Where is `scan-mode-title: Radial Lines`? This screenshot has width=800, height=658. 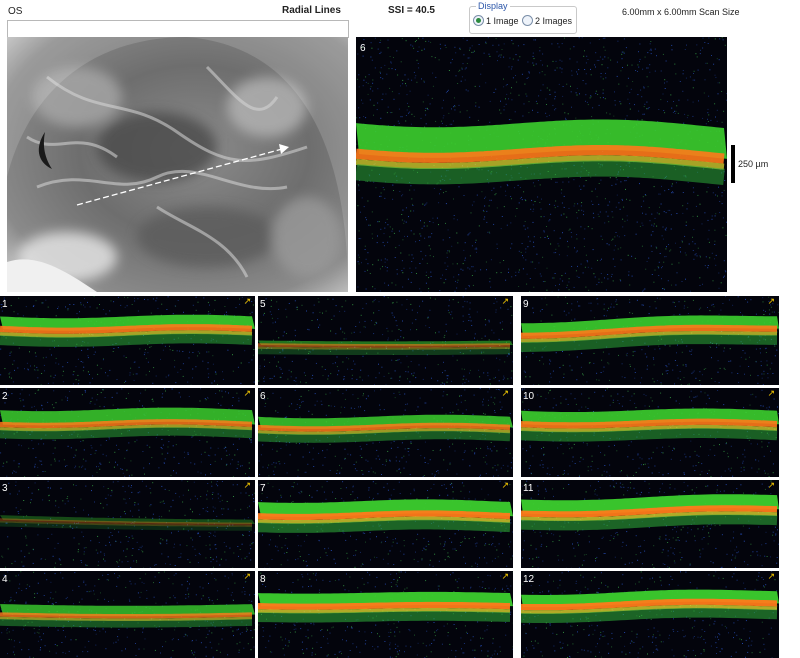 scan-mode-title: Radial Lines is located at coordinates (311, 10).